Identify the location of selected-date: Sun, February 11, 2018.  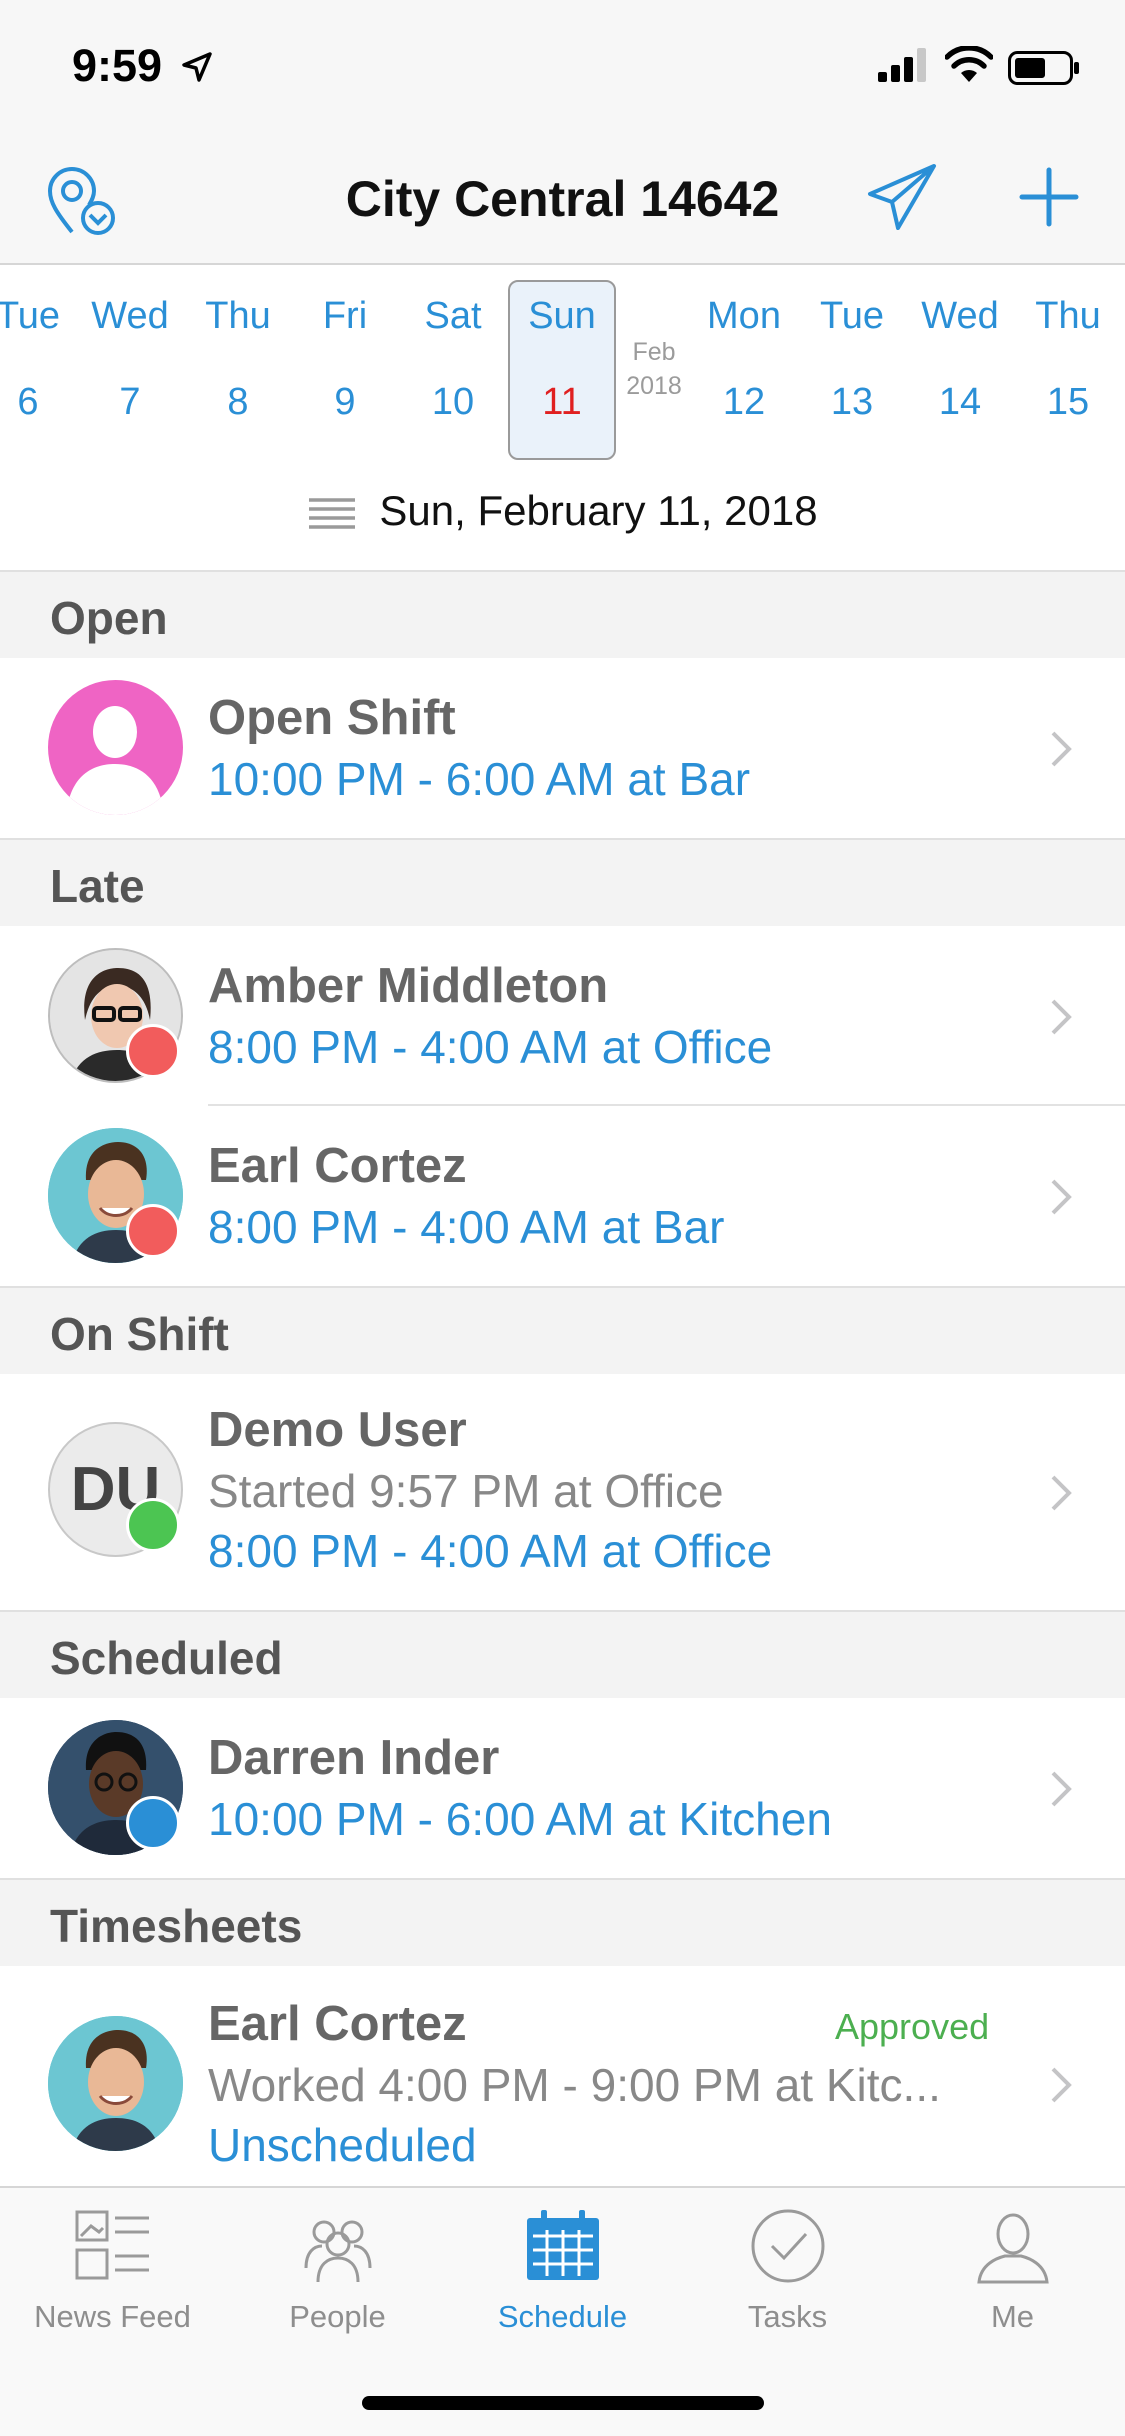
(562, 511).